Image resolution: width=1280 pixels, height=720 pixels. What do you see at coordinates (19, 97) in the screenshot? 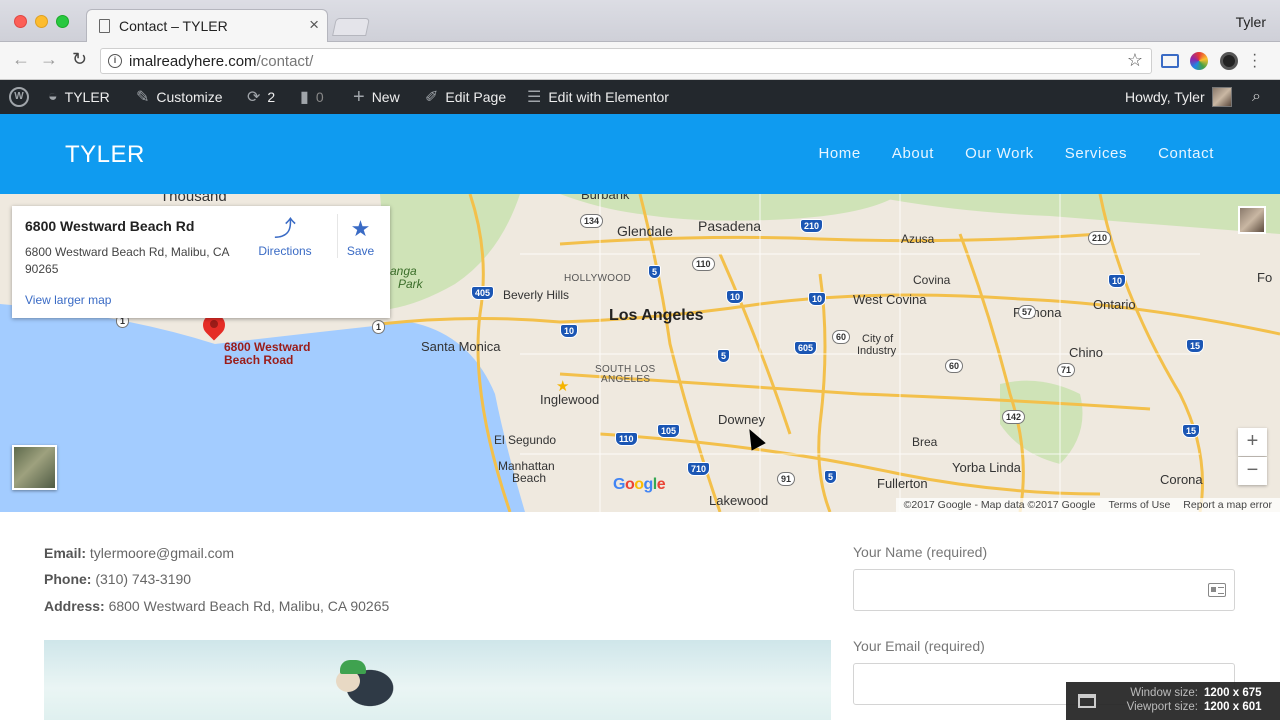
I see `wp-logo-menu: W` at bounding box center [19, 97].